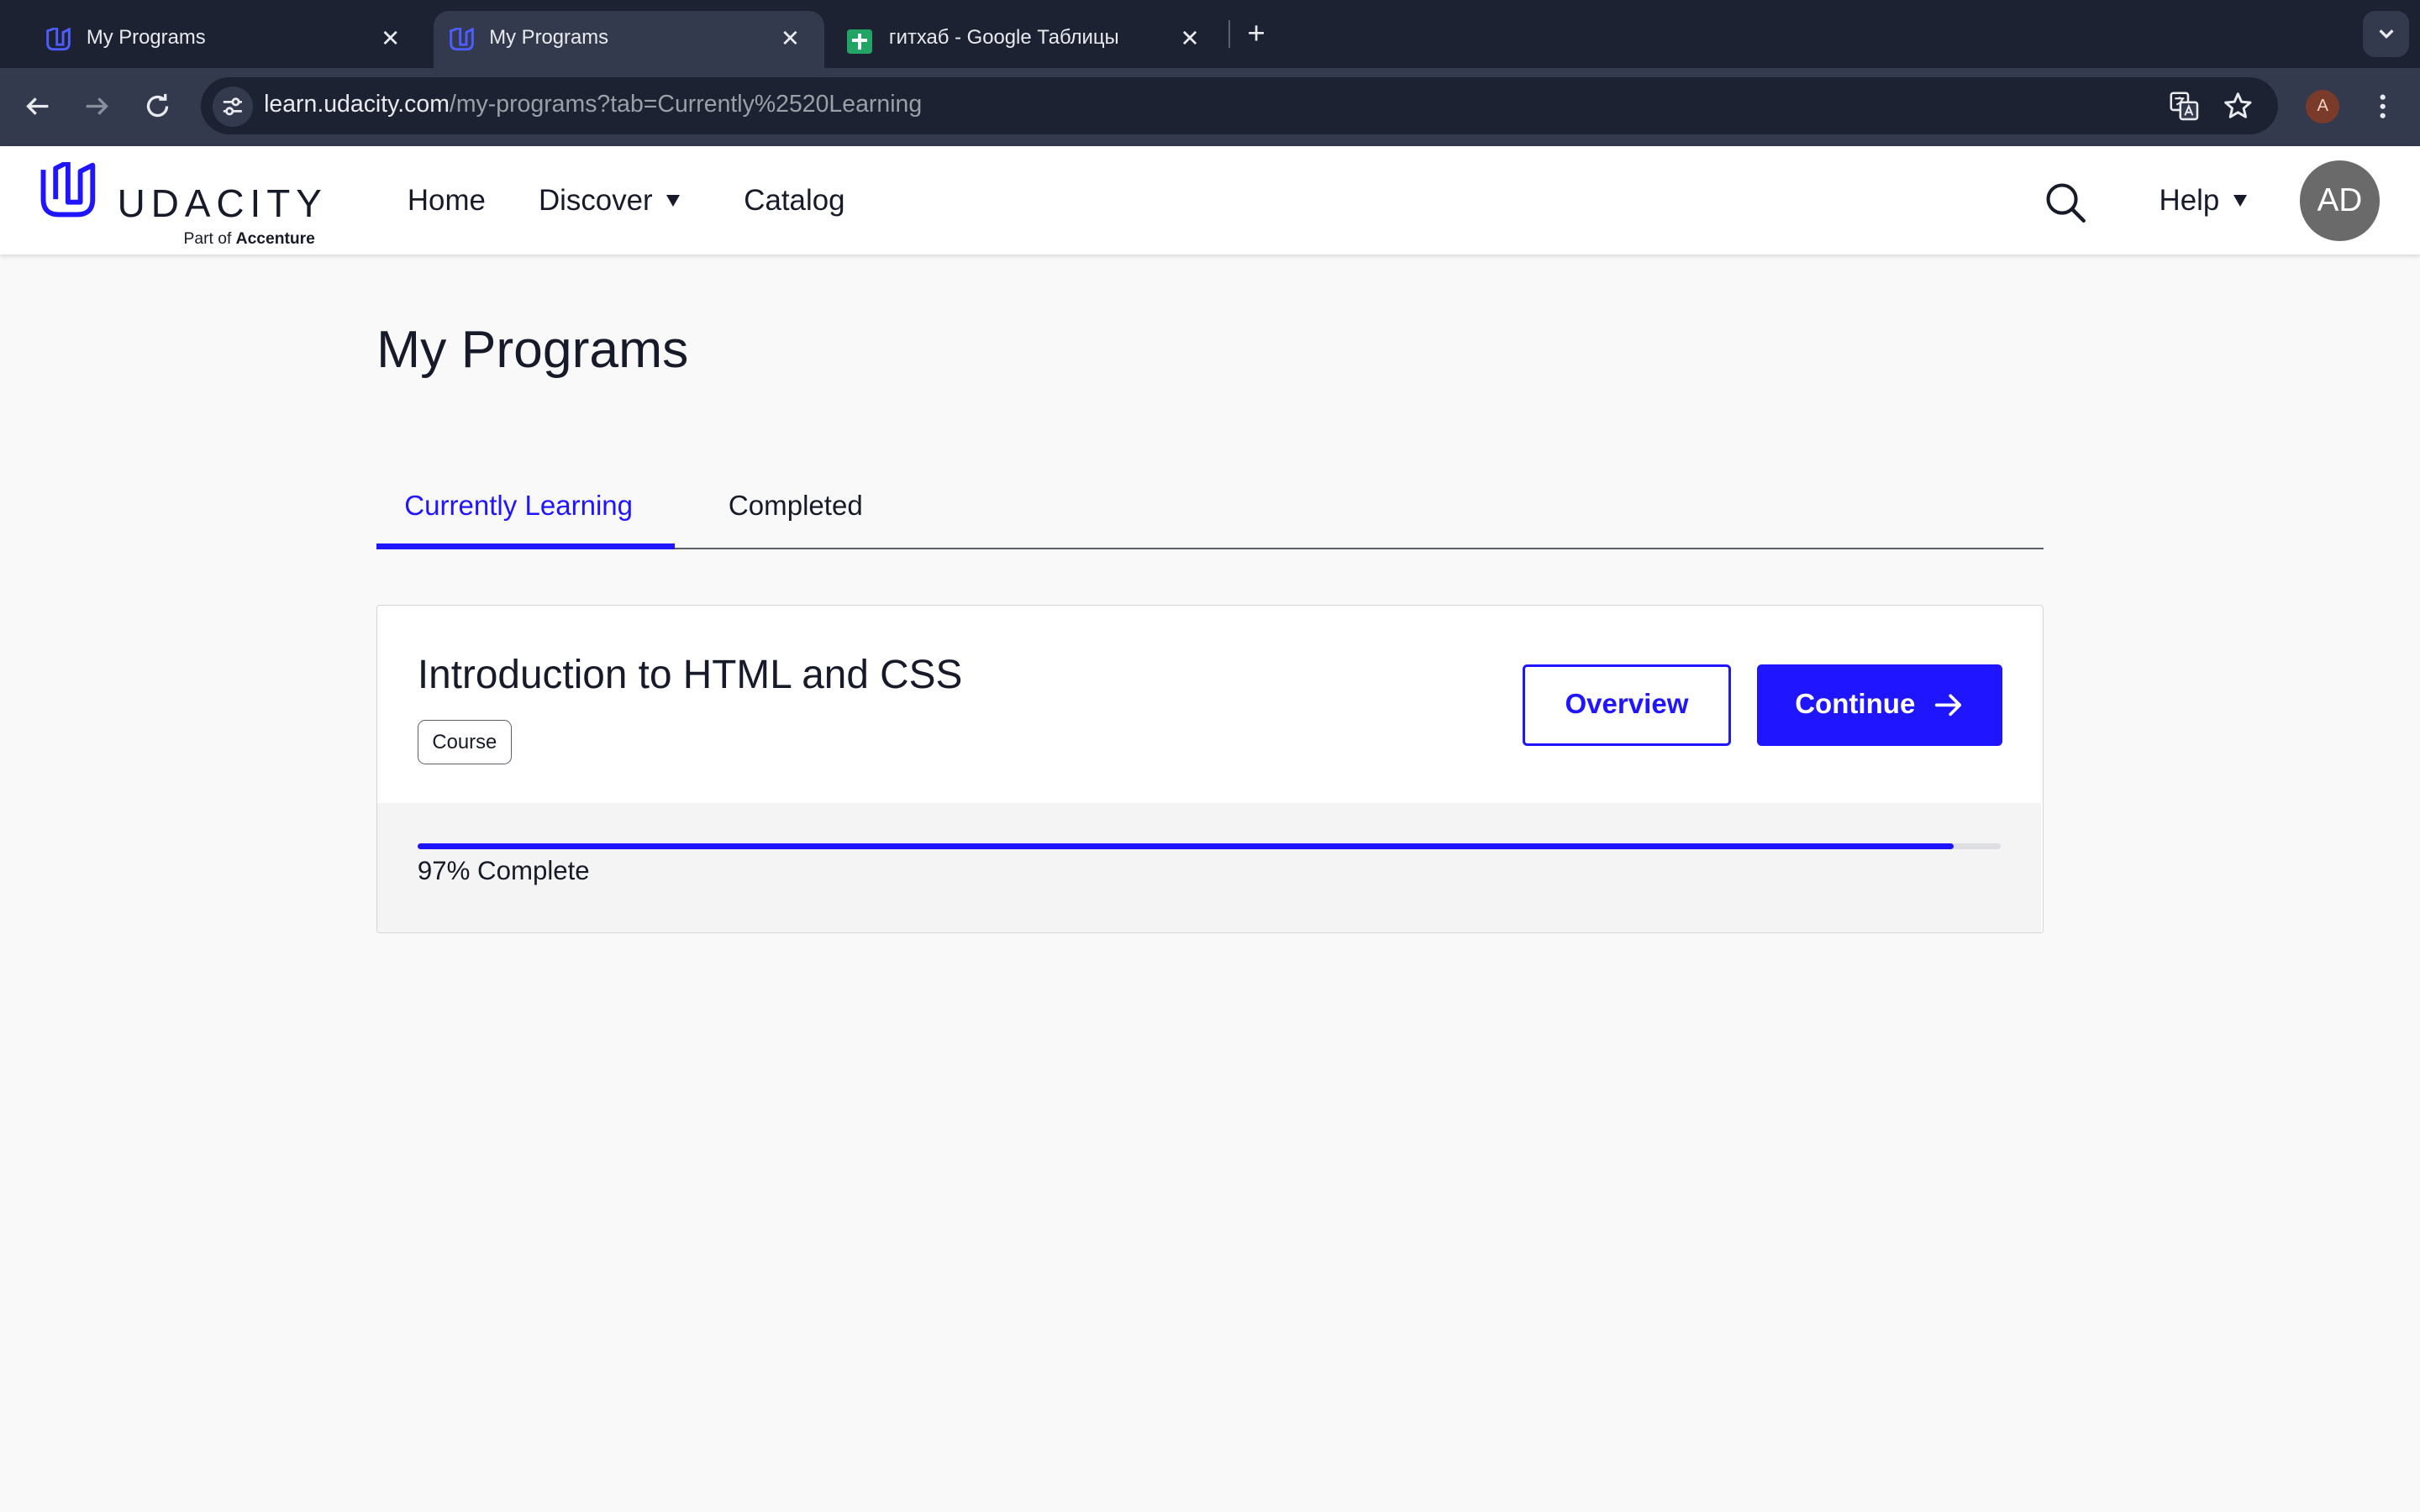 The width and height of the screenshot is (2420, 1512). I want to click on logo-subtitle: Part of Accenture, so click(249, 239).